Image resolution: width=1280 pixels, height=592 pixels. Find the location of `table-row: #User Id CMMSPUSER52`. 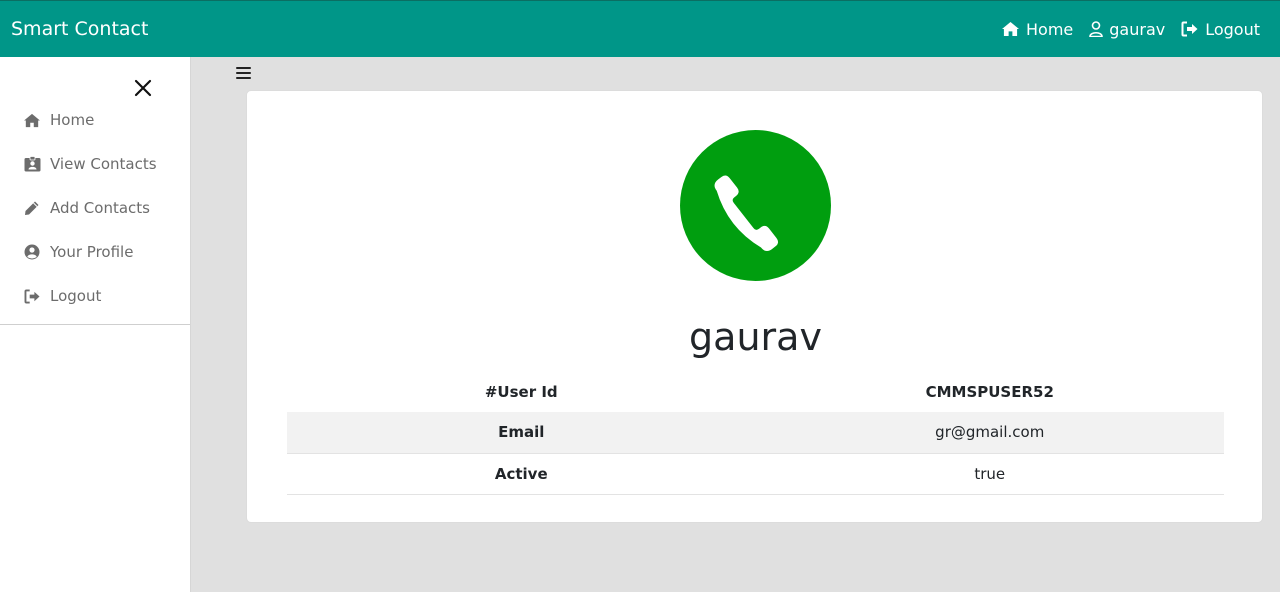

table-row: #User Id CMMSPUSER52 is located at coordinates (755, 391).